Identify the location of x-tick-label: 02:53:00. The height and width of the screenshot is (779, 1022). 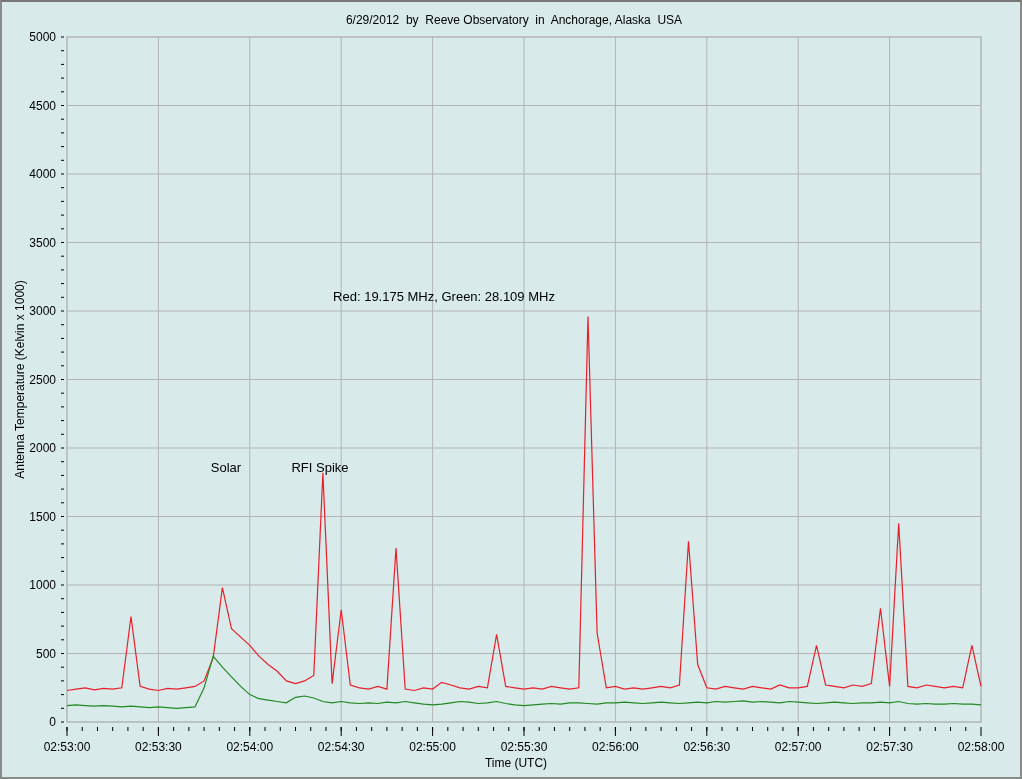
(67, 747).